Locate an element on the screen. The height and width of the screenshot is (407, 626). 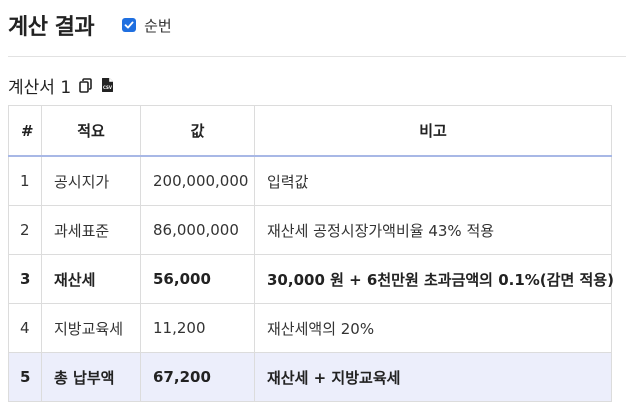
row-number: 1 is located at coordinates (25, 180).